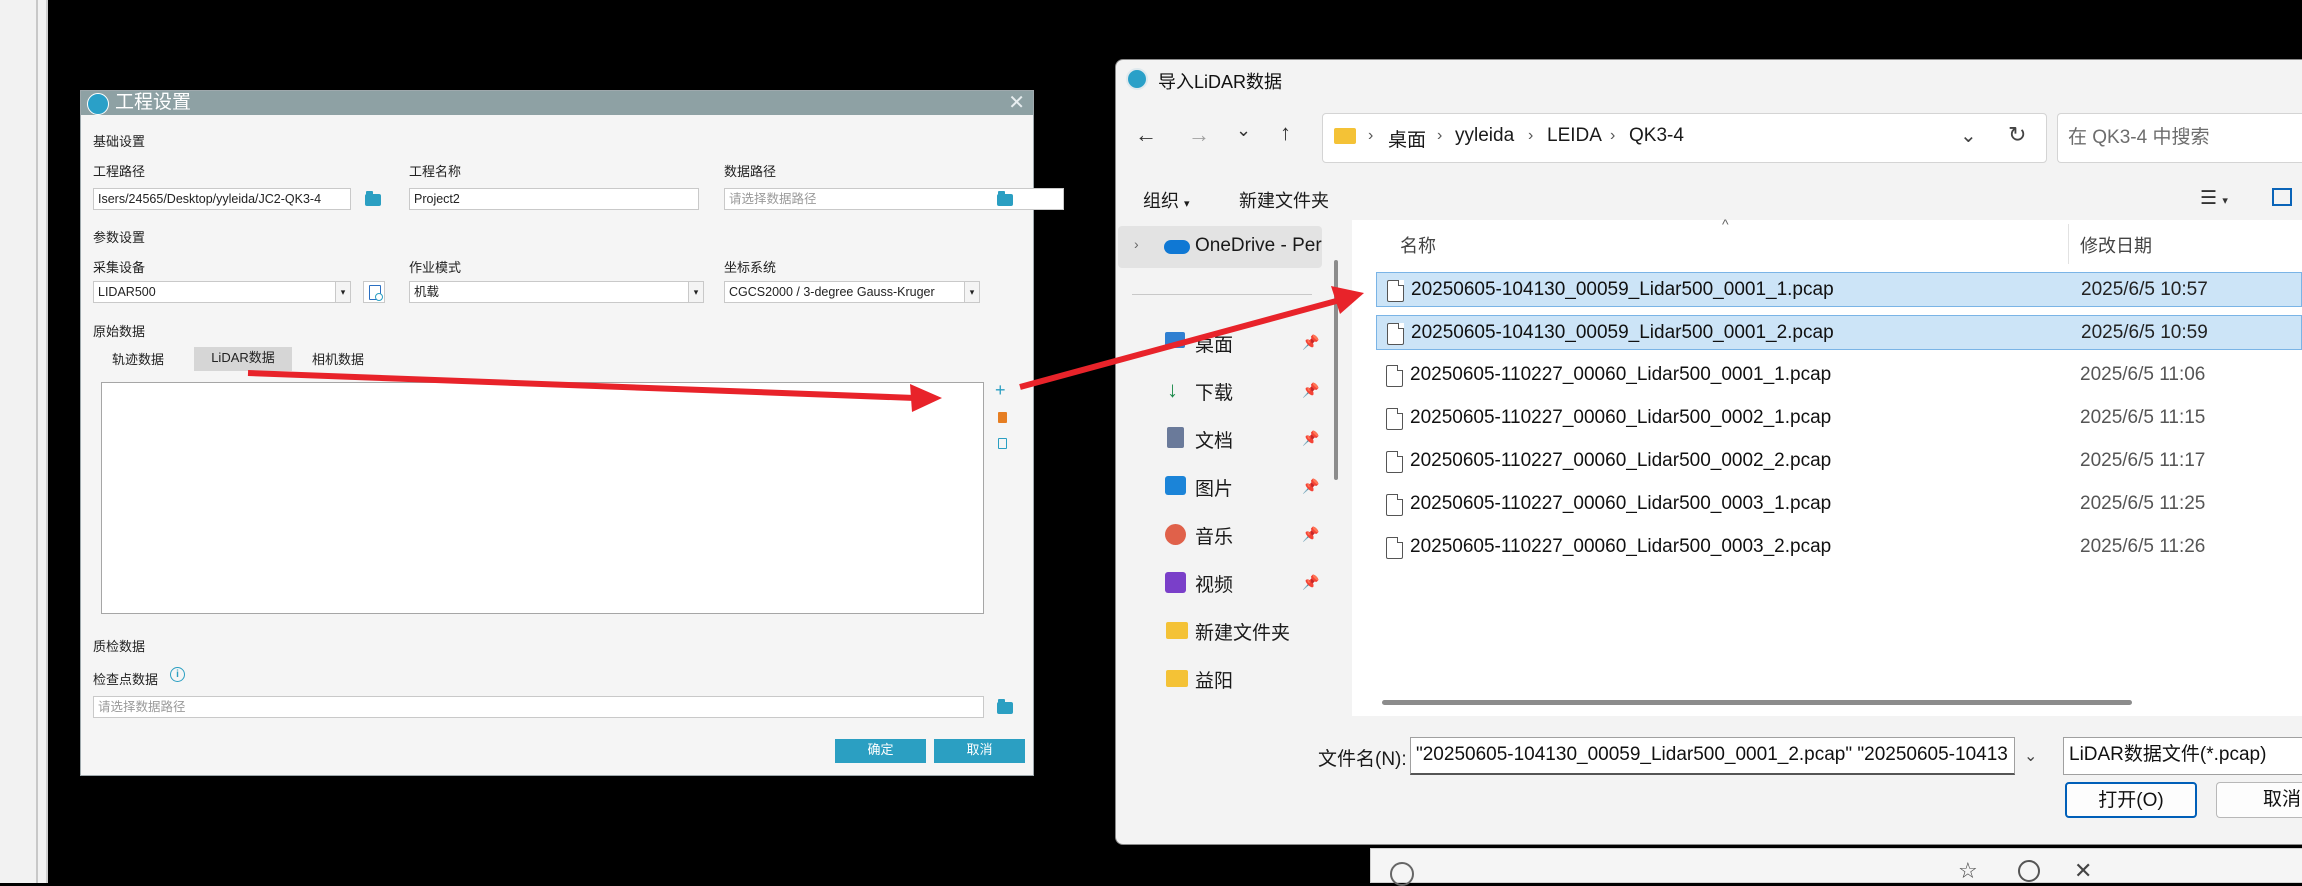  Describe the element at coordinates (1484, 136) in the screenshot. I see `breadcrumb-yyleida: yyleida` at that location.